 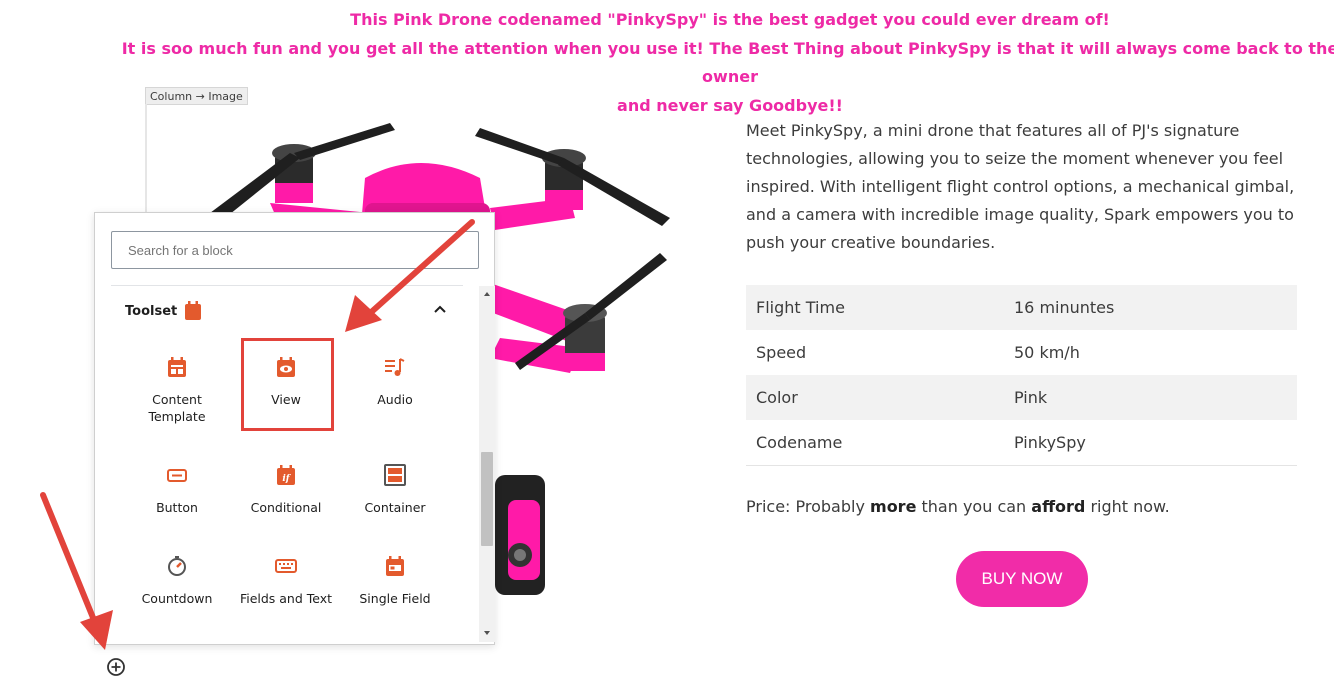 What do you see at coordinates (196, 96) in the screenshot?
I see `block-breadcrumb: Column → Image` at bounding box center [196, 96].